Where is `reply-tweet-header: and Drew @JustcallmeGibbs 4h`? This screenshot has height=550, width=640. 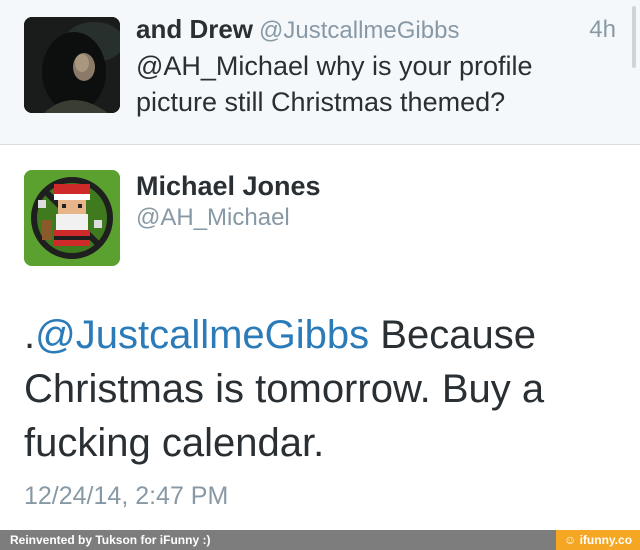 reply-tweet-header: and Drew @JustcallmeGibbs 4h is located at coordinates (376, 29).